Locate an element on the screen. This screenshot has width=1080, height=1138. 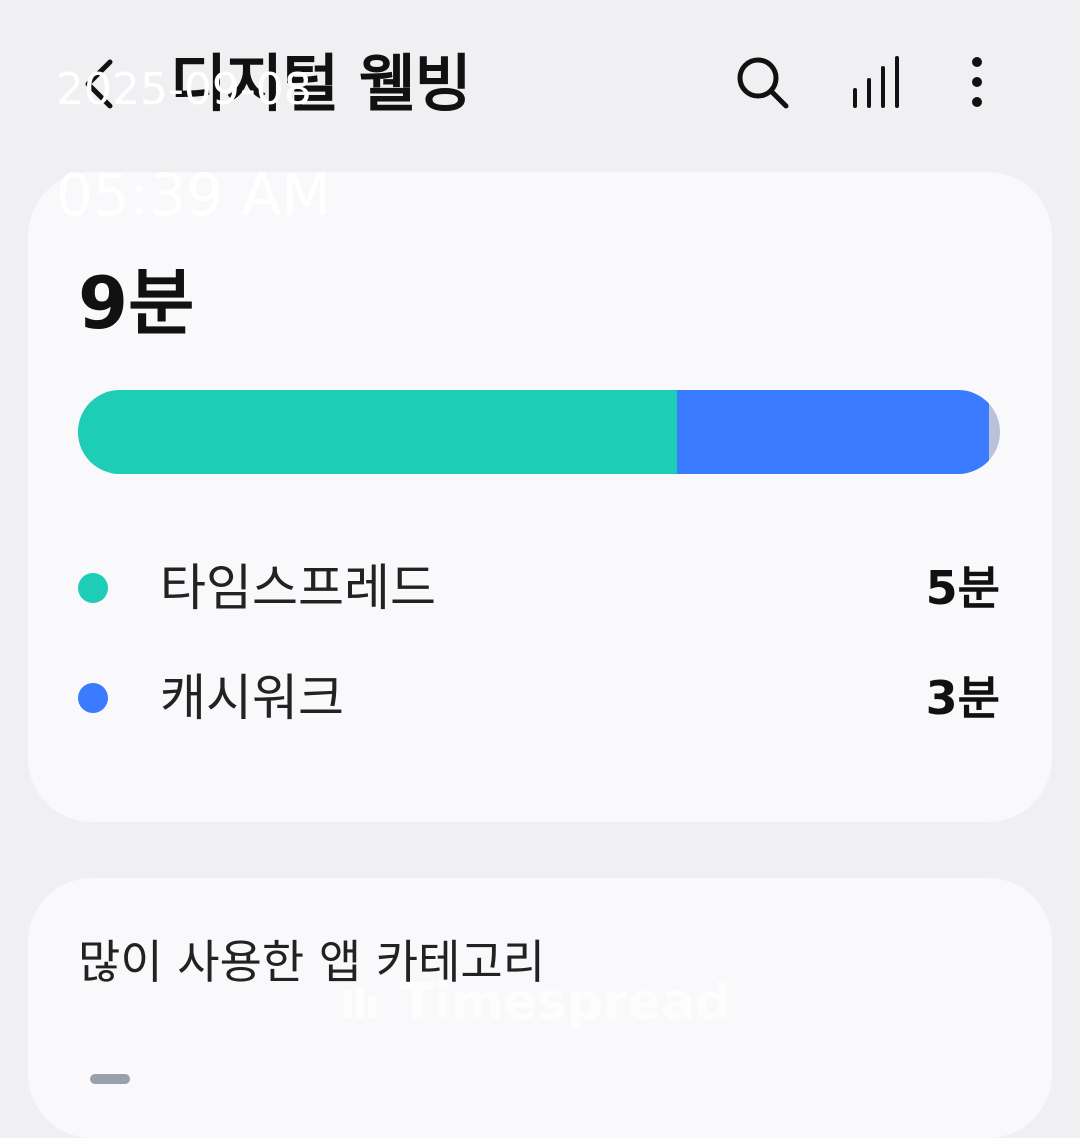
legend-value: 5분 is located at coordinates (962, 588).